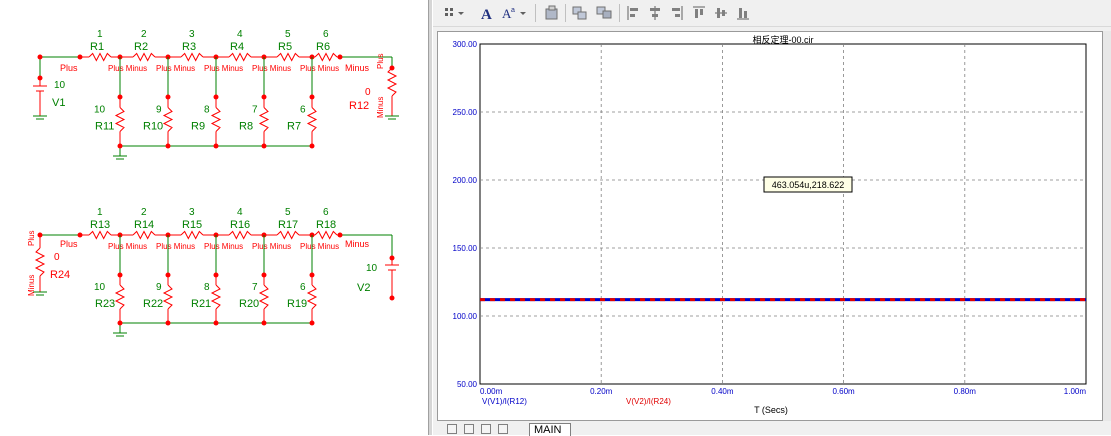 The height and width of the screenshot is (436, 1111). I want to click on voltage-source-v2: 10 V2, so click(378, 278).